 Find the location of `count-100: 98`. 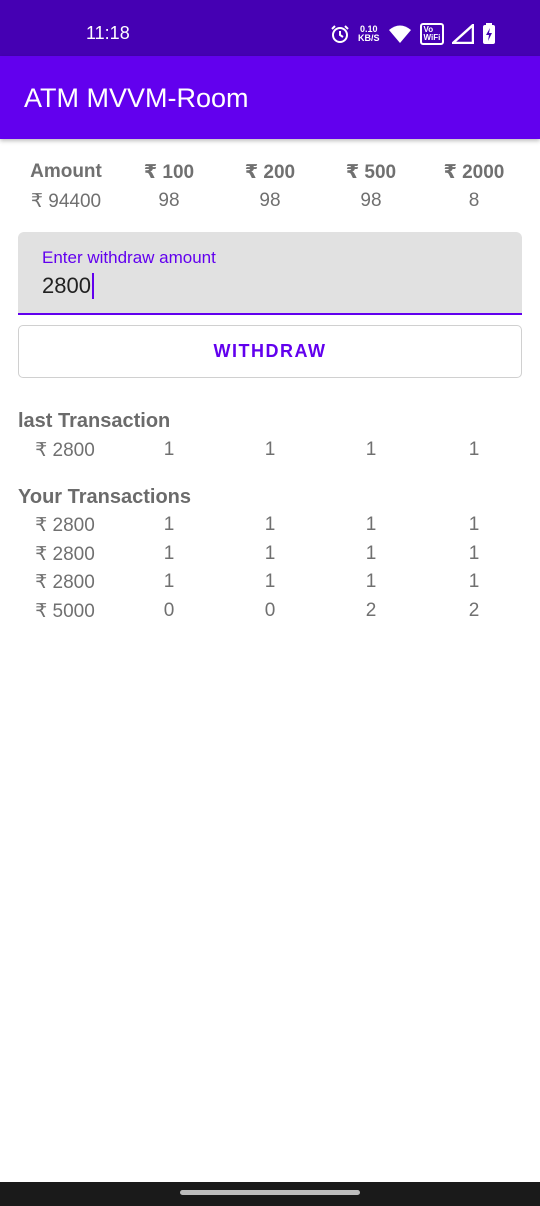

count-100: 98 is located at coordinates (169, 200).